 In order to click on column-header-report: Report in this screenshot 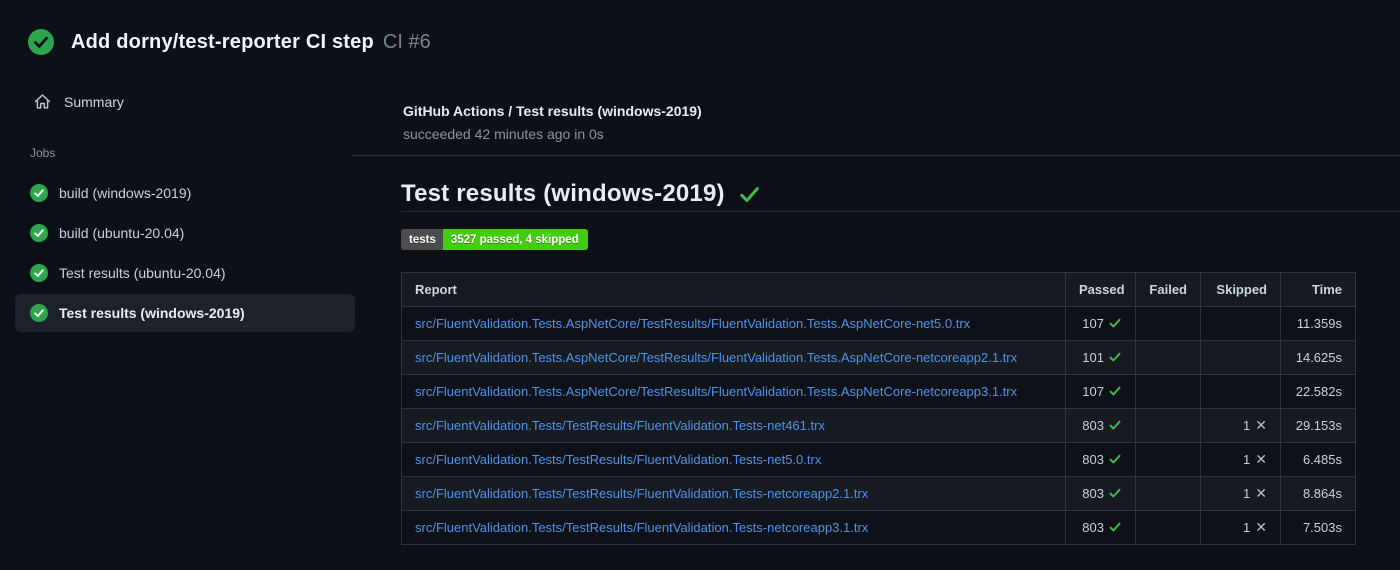, I will do `click(733, 289)`.